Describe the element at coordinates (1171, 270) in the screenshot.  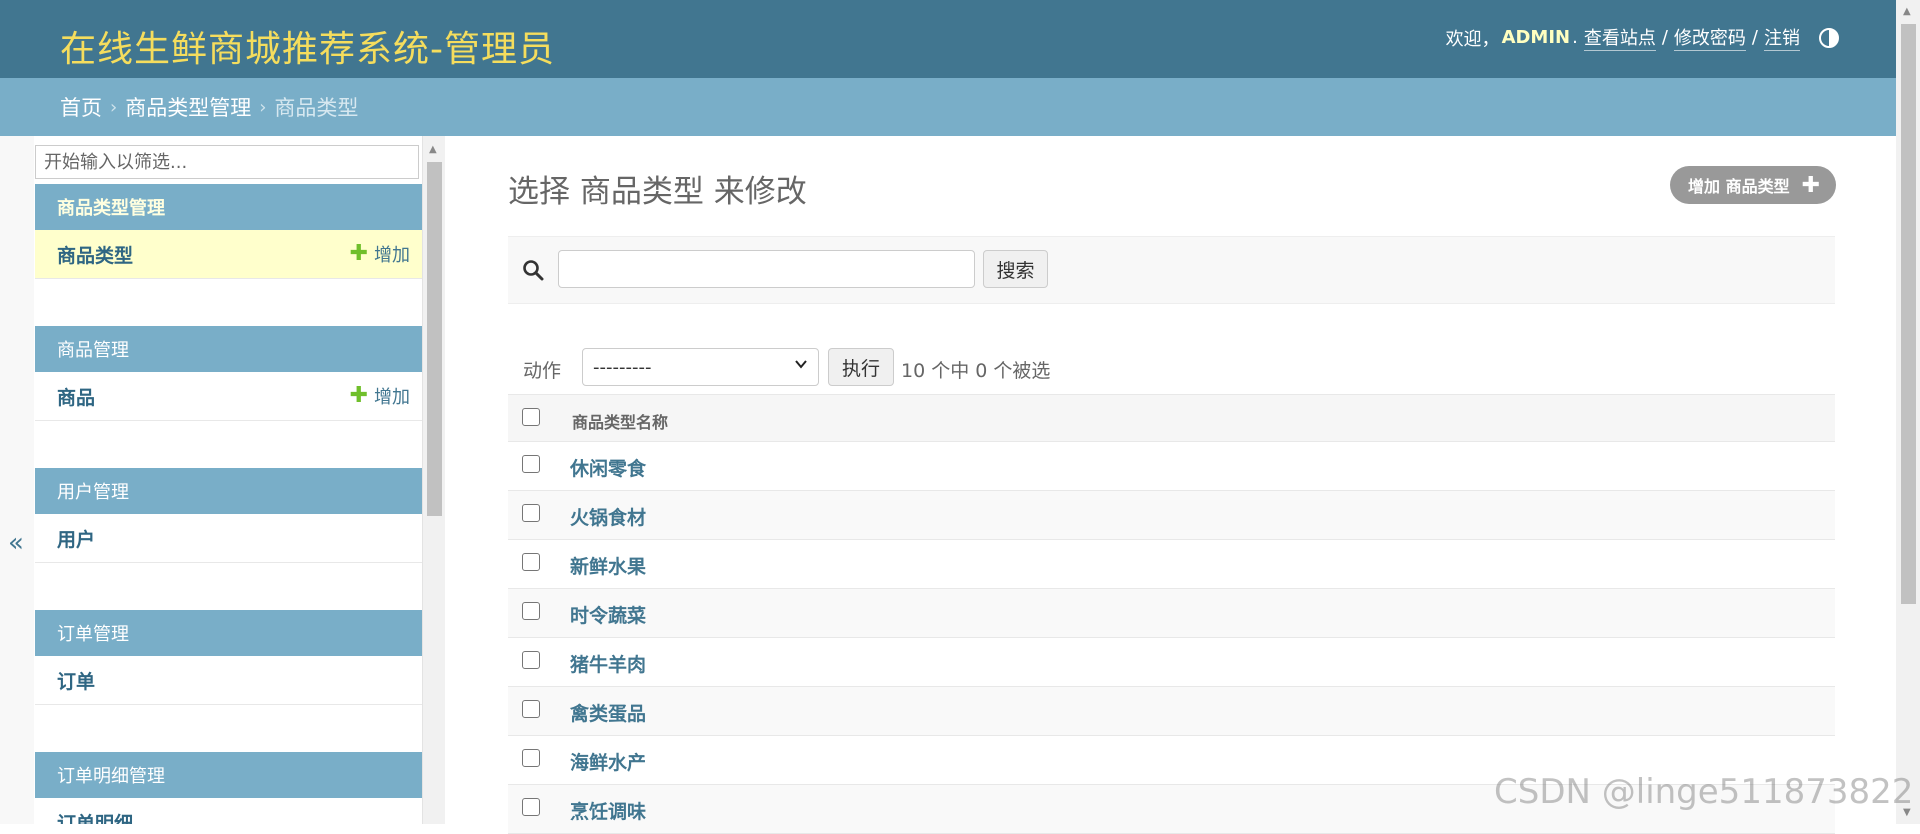
I see `search-toolbar: 搜索` at that location.